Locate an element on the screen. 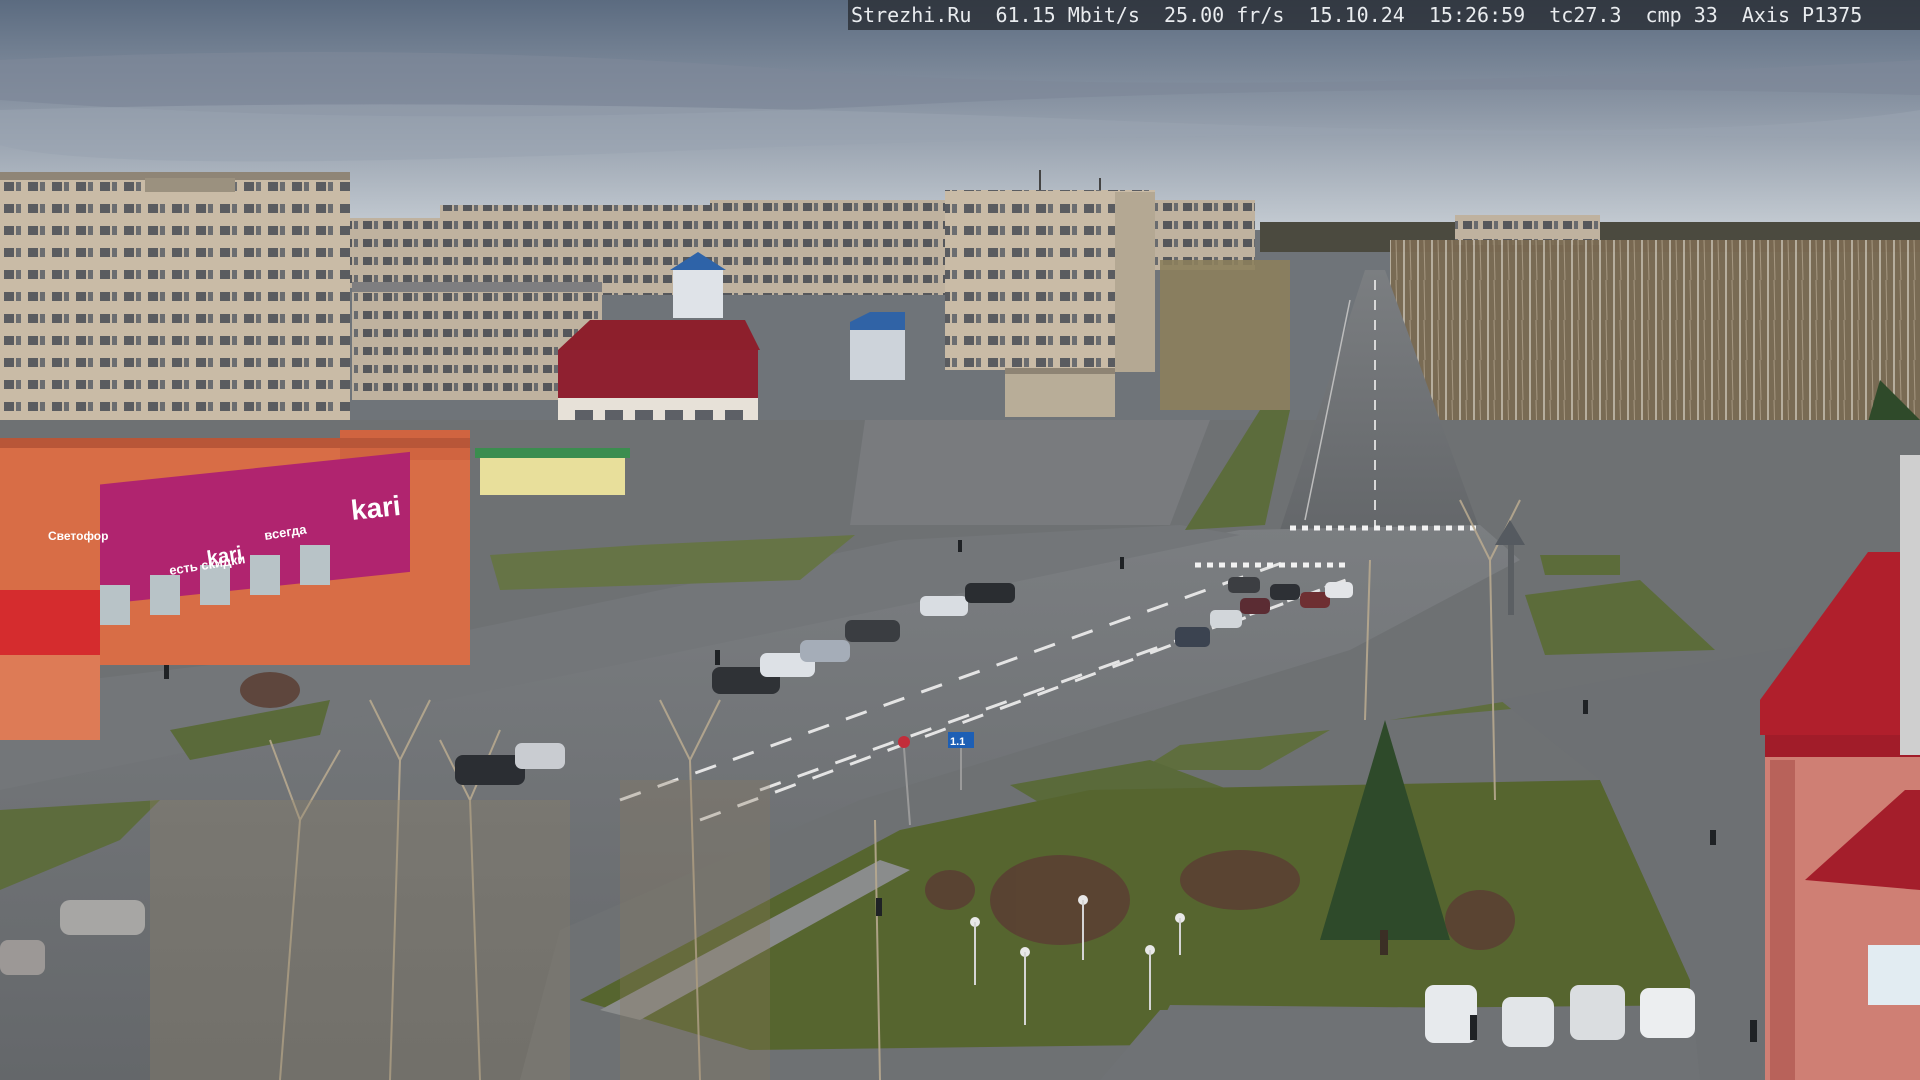 This screenshot has width=1920, height=1080. road-sign-text: 1.1 is located at coordinates (957, 742).